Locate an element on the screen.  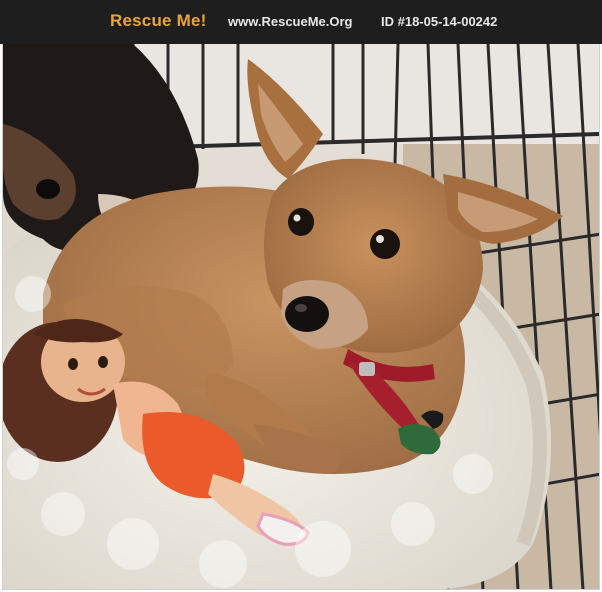
pet-id: ID #18-05-14-00242 is located at coordinates (439, 21).